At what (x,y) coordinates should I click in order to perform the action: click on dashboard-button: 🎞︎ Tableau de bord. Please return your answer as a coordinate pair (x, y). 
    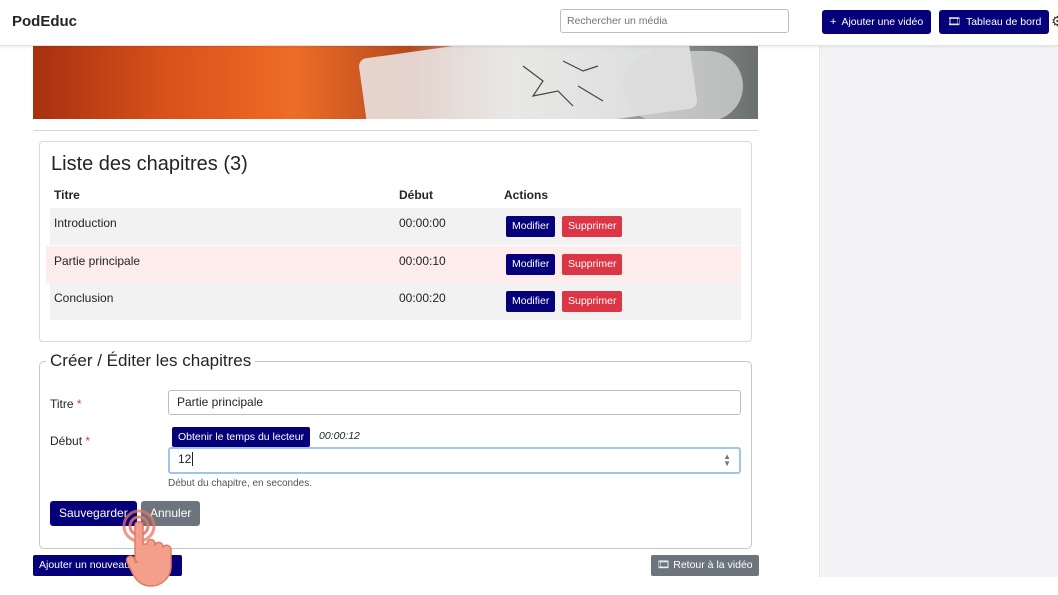
    Looking at the image, I should click on (994, 22).